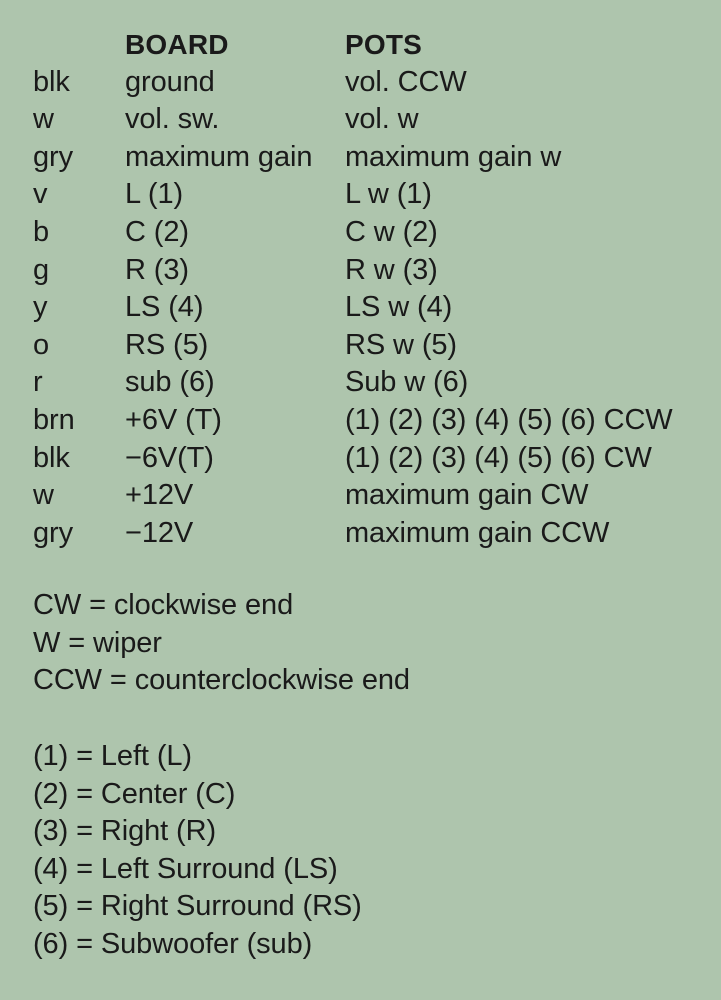 Image resolution: width=721 pixels, height=1000 pixels. I want to click on board-label: LS (4), so click(164, 307).